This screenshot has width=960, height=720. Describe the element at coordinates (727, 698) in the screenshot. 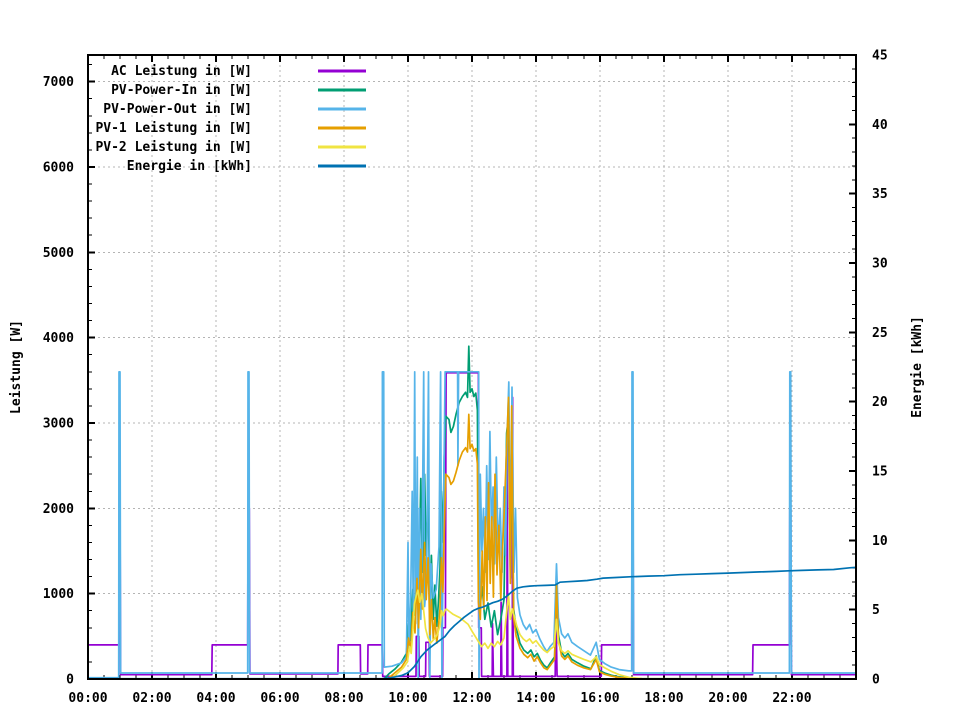

I see `x-tick-label: 20:00` at that location.